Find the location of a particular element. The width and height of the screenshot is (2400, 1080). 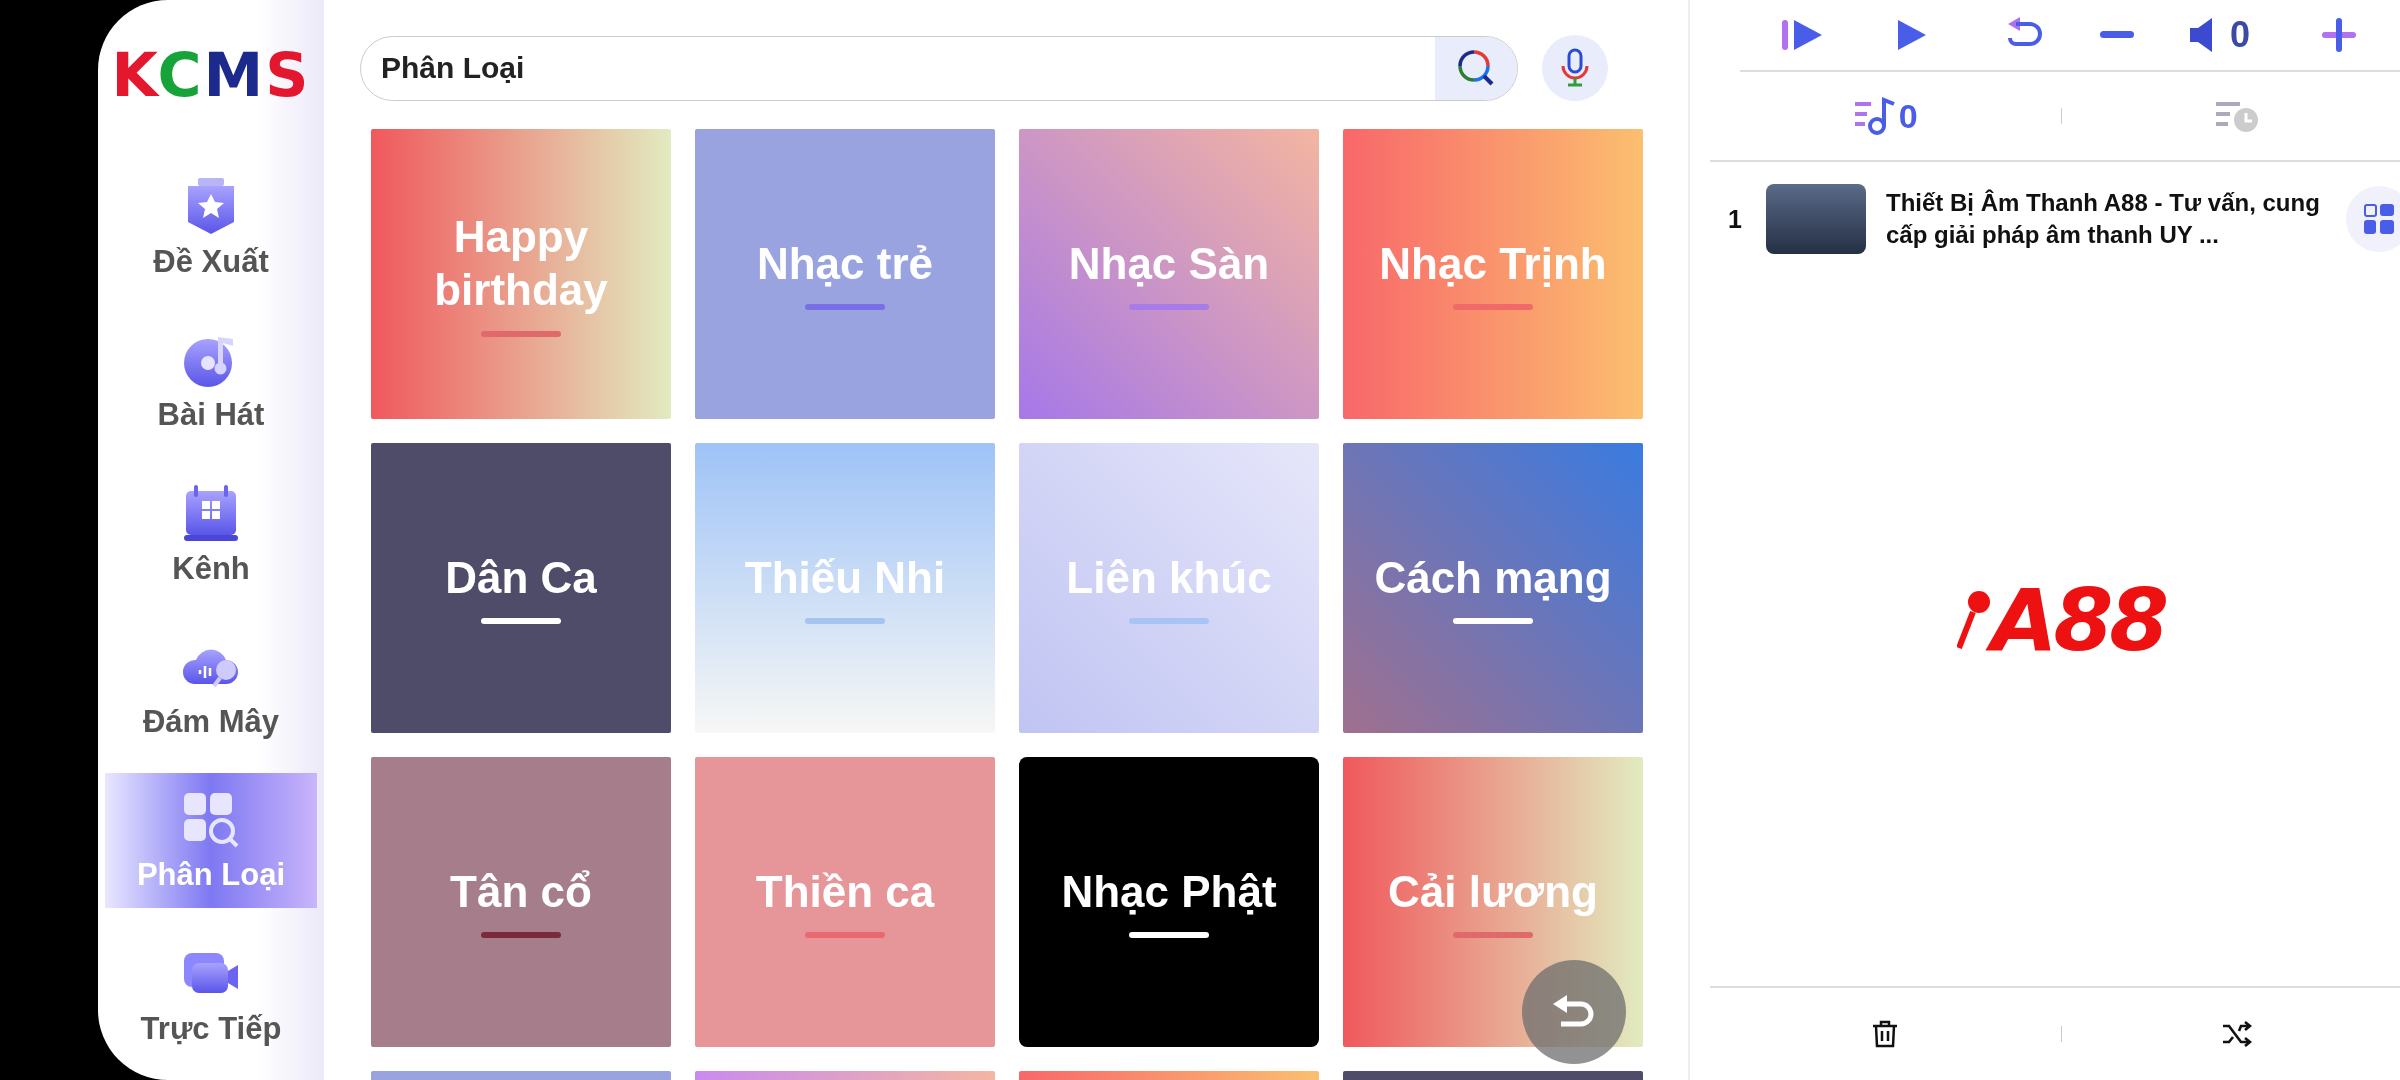

brand-logo: A88 is located at coordinates (2061, 620).